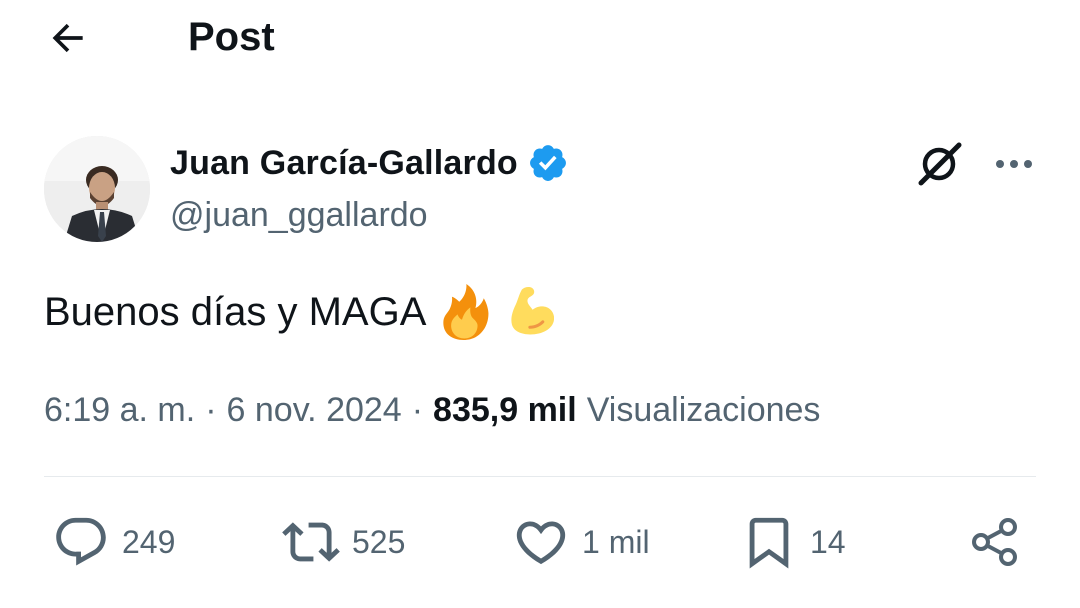 The width and height of the screenshot is (1080, 608). What do you see at coordinates (149, 541) in the screenshot?
I see `reply-count: 249` at bounding box center [149, 541].